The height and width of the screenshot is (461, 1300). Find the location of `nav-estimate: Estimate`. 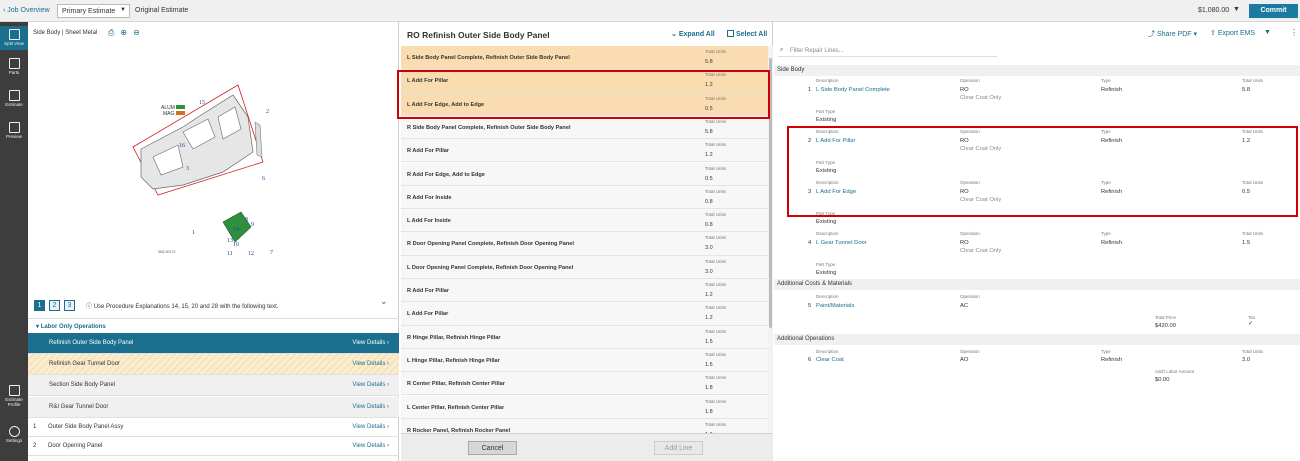

nav-estimate: Estimate is located at coordinates (14, 98).